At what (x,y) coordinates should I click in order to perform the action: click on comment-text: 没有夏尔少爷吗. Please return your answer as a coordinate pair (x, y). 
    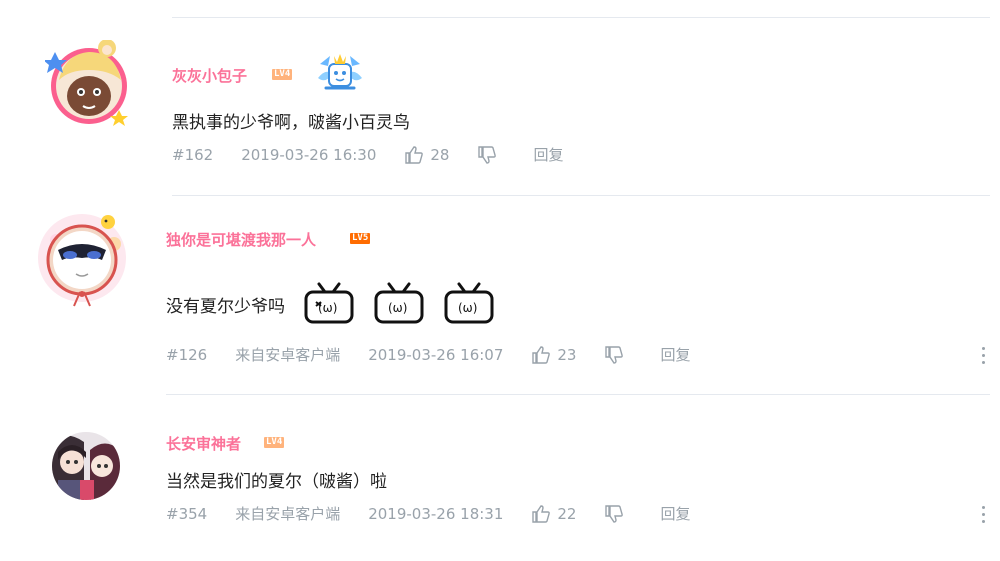
    Looking at the image, I should click on (225, 306).